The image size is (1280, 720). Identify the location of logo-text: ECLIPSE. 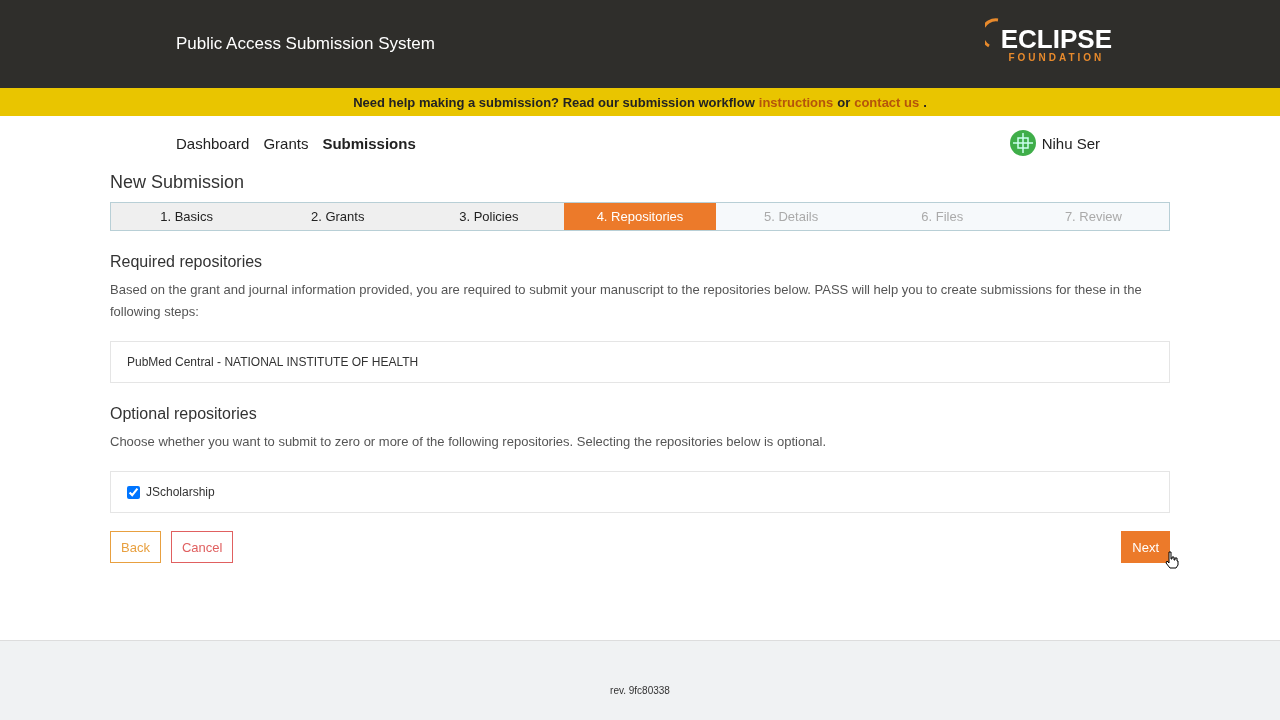
(1056, 38).